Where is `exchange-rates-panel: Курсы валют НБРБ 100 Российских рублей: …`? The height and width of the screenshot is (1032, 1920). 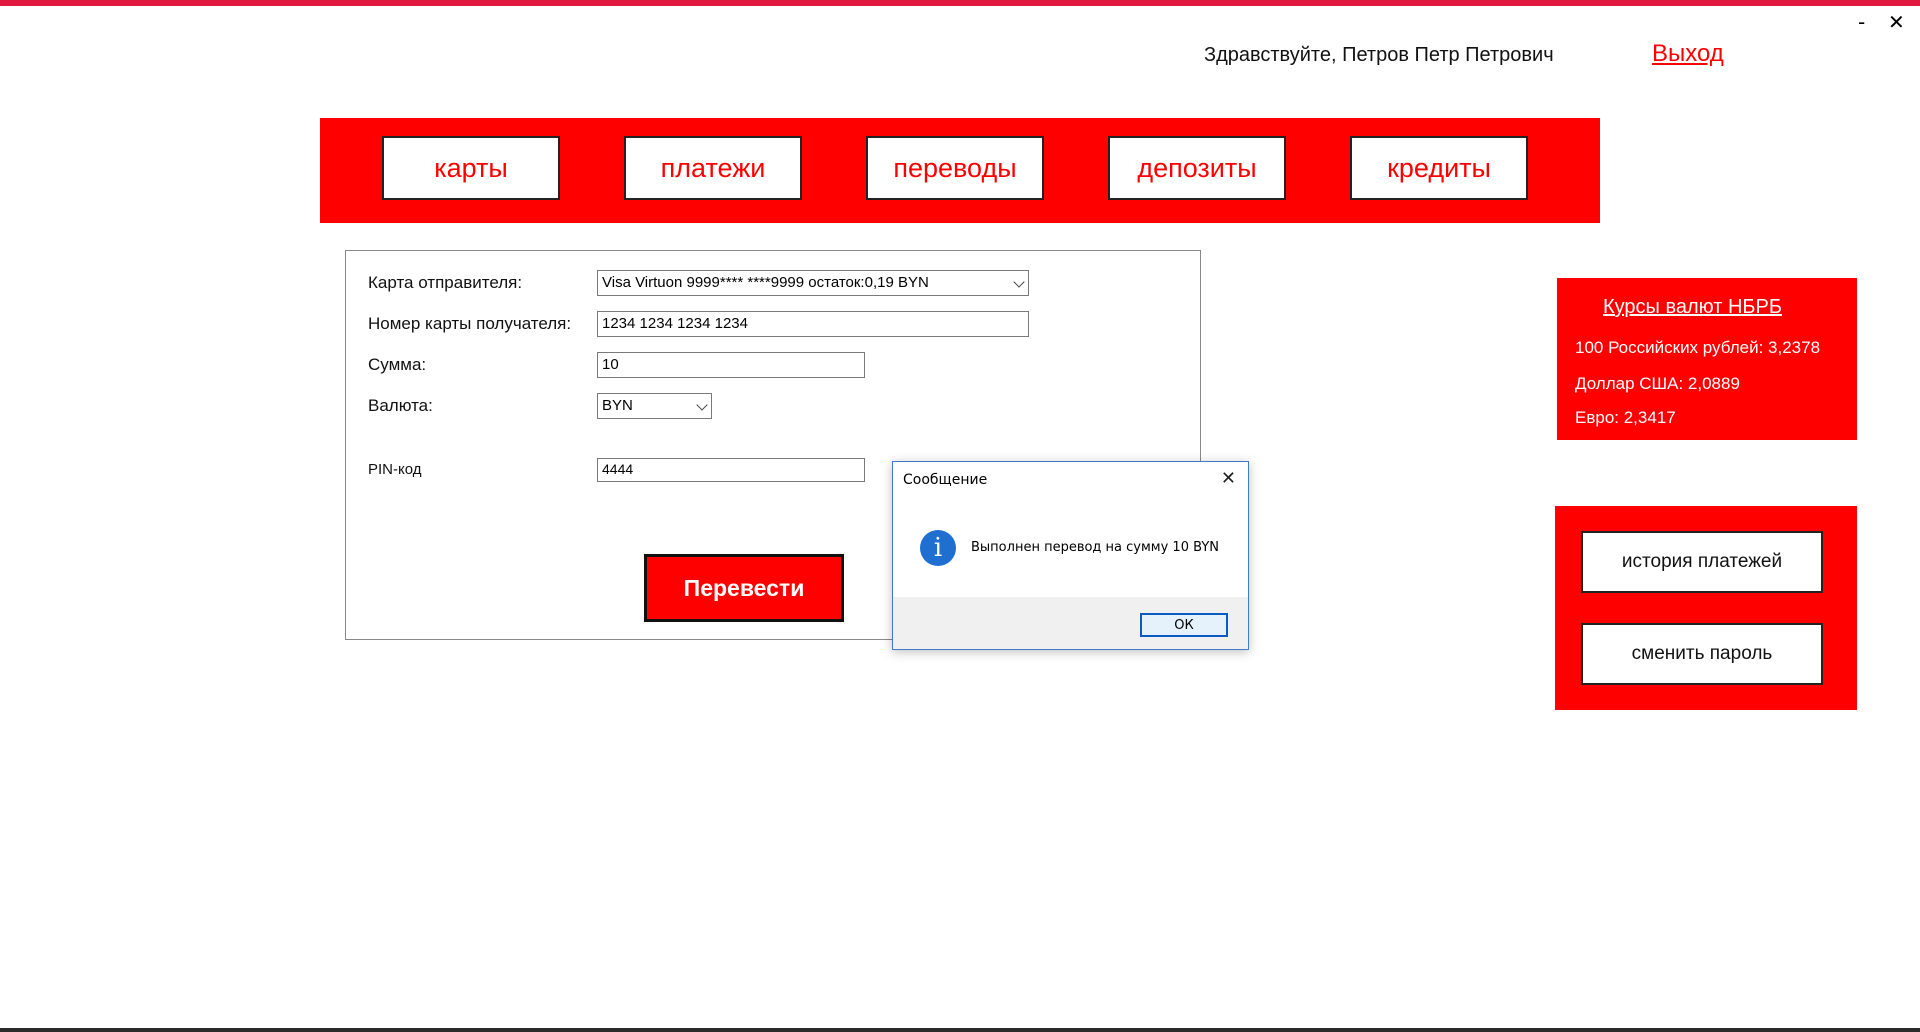
exchange-rates-panel: Курсы валют НБРБ 100 Российских рублей: … is located at coordinates (1707, 359).